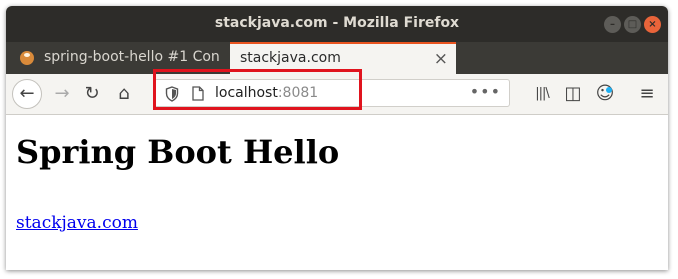 The height and width of the screenshot is (279, 678). What do you see at coordinates (485, 91) in the screenshot?
I see `page-actions-button: •••` at bounding box center [485, 91].